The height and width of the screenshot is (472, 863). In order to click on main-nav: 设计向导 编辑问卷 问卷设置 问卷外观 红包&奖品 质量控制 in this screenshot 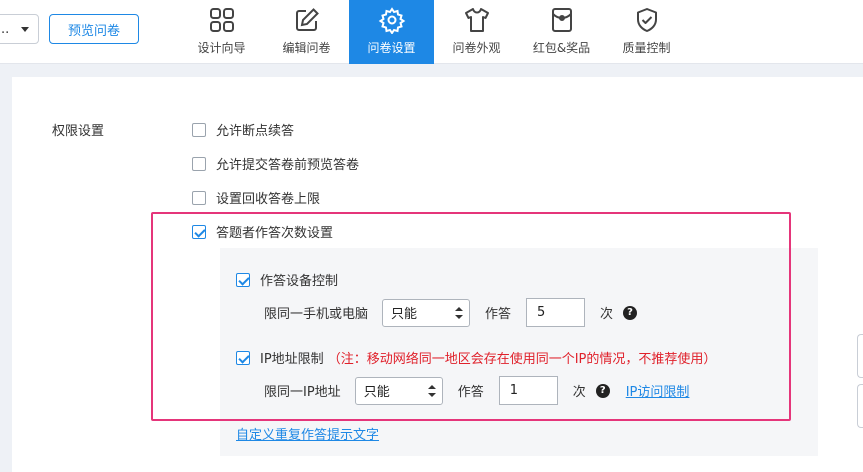, I will do `click(434, 32)`.